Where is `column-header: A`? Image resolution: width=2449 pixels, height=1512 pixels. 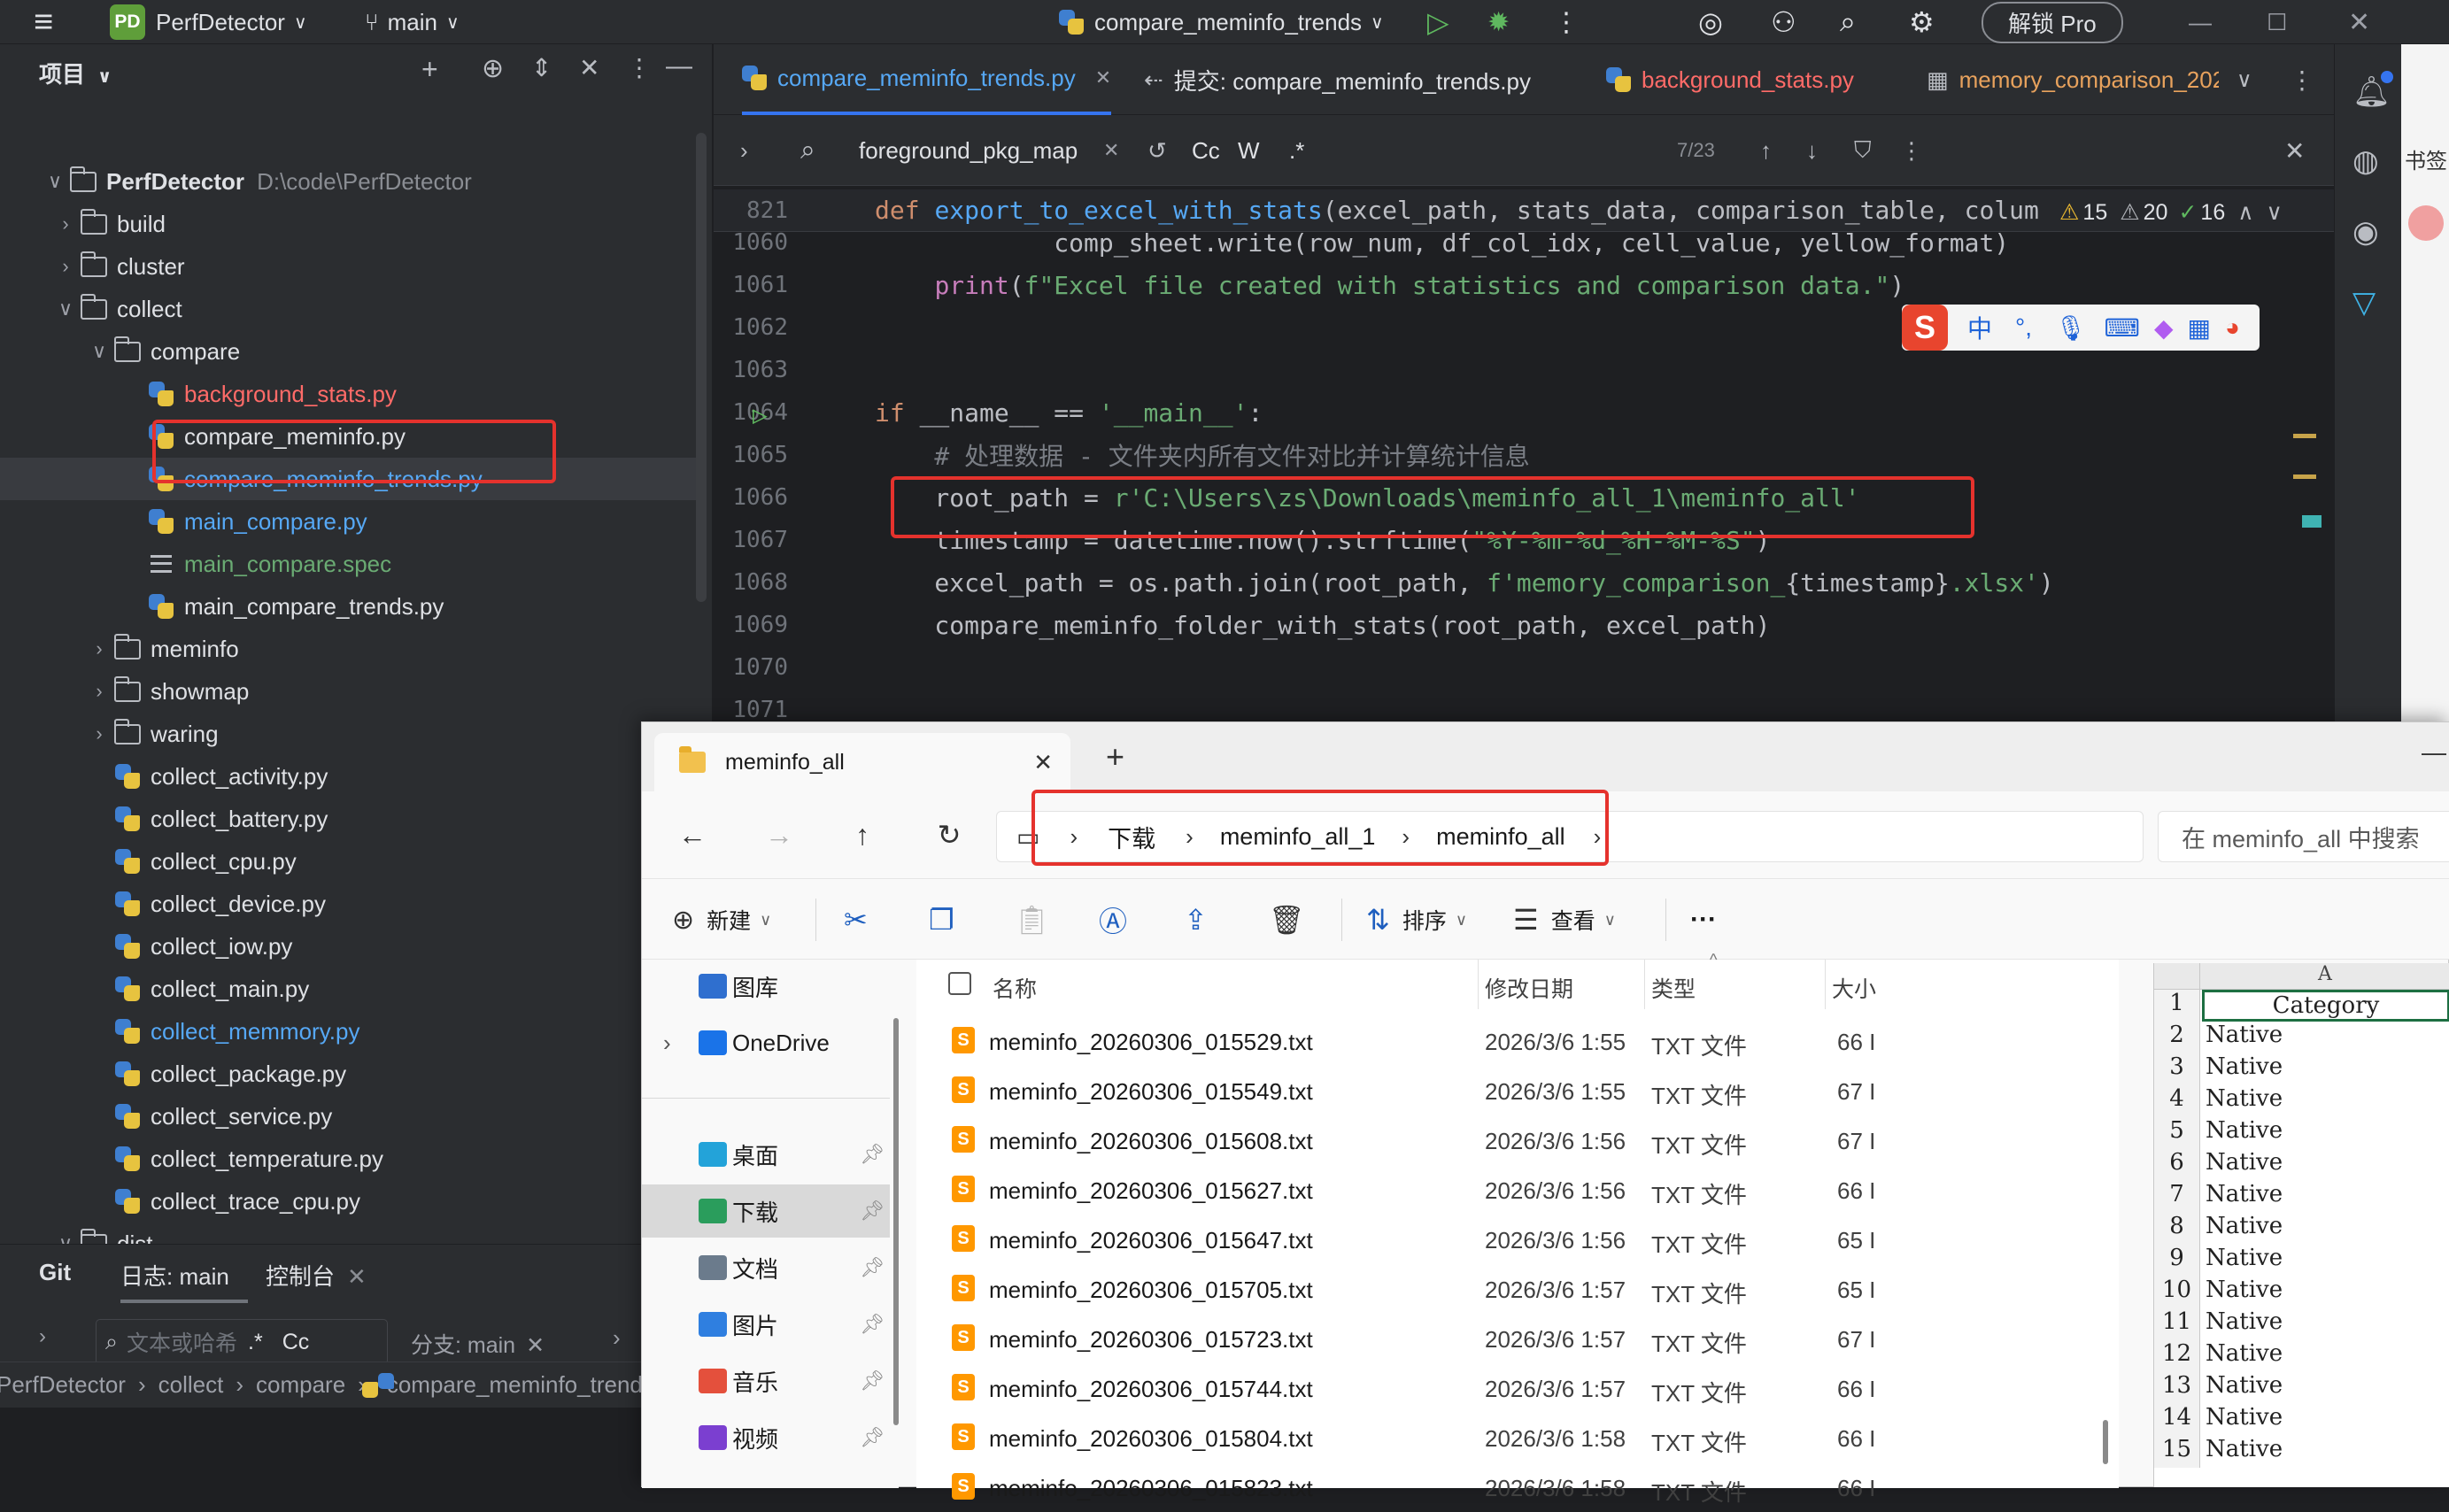 column-header: A is located at coordinates (2324, 976).